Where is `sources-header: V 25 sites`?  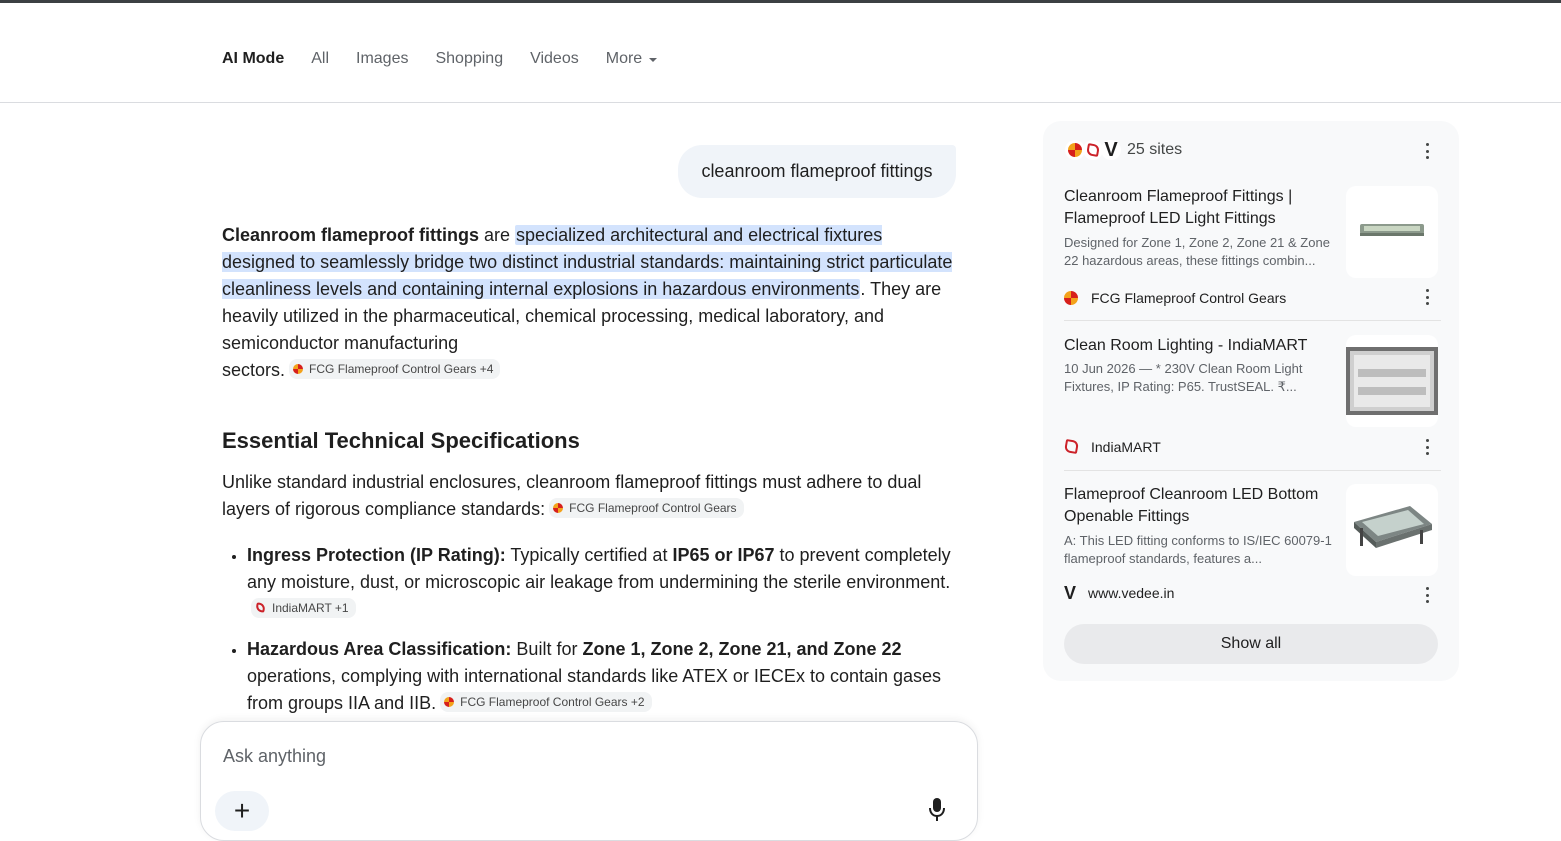
sources-header: V 25 sites is located at coordinates (1123, 150).